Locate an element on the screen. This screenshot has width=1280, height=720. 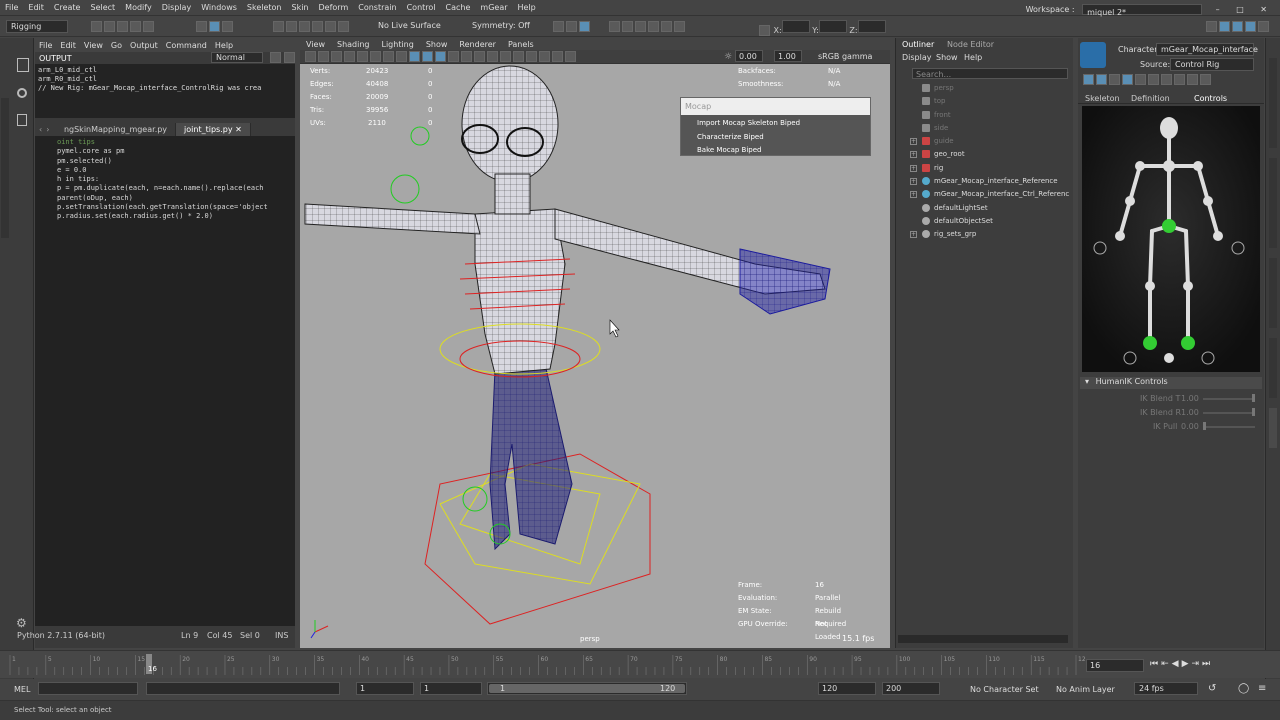
hik-full-body-icon is located at coordinates (1088, 79).